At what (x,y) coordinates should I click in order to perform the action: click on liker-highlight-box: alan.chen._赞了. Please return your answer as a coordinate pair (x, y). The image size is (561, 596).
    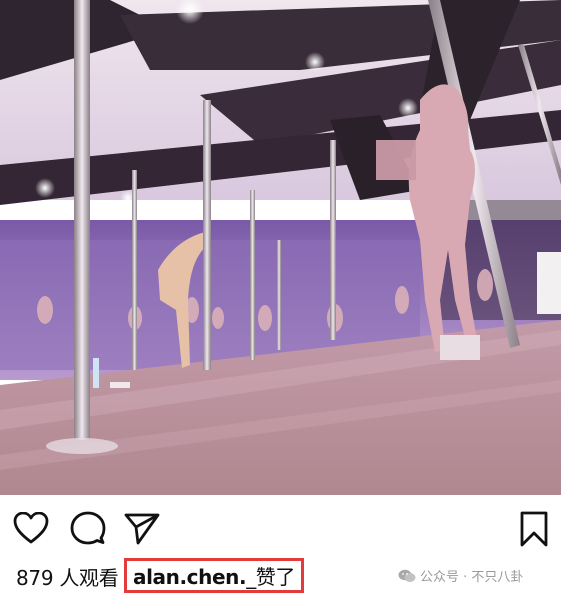
    Looking at the image, I should click on (214, 575).